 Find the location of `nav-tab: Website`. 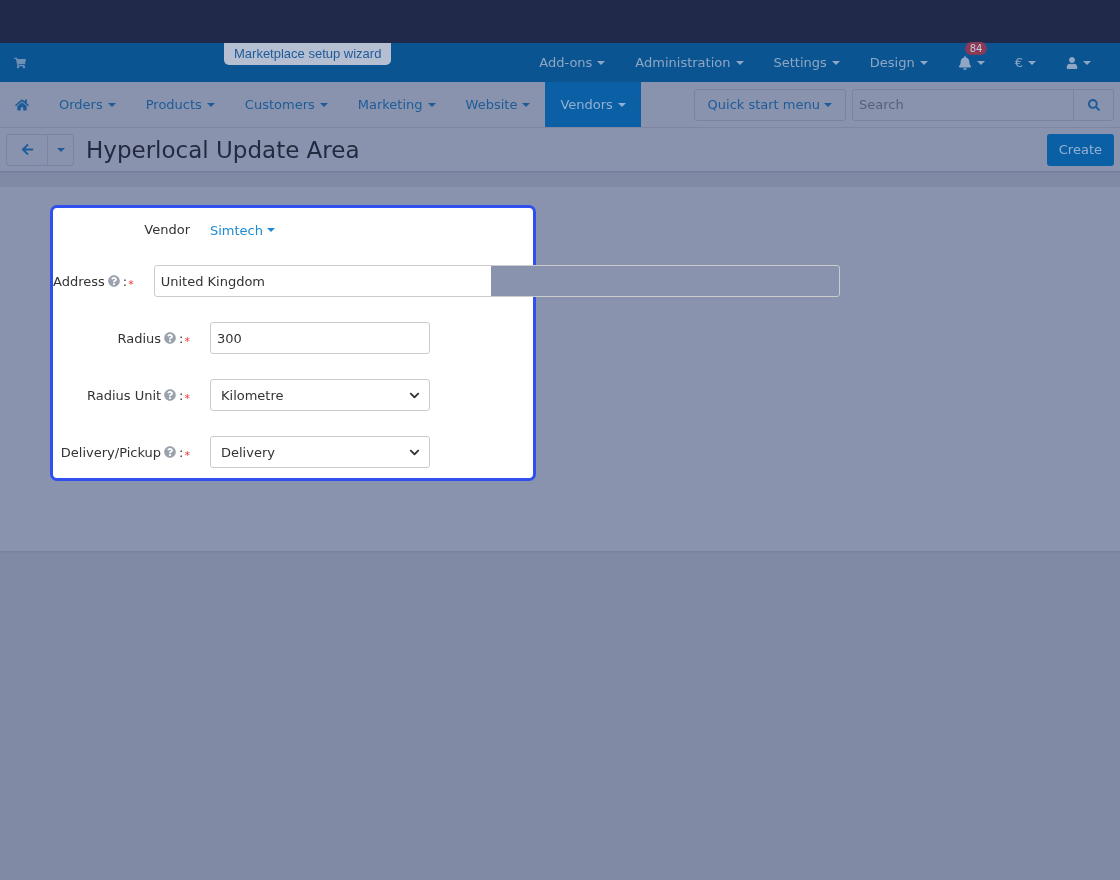

nav-tab: Website is located at coordinates (498, 104).